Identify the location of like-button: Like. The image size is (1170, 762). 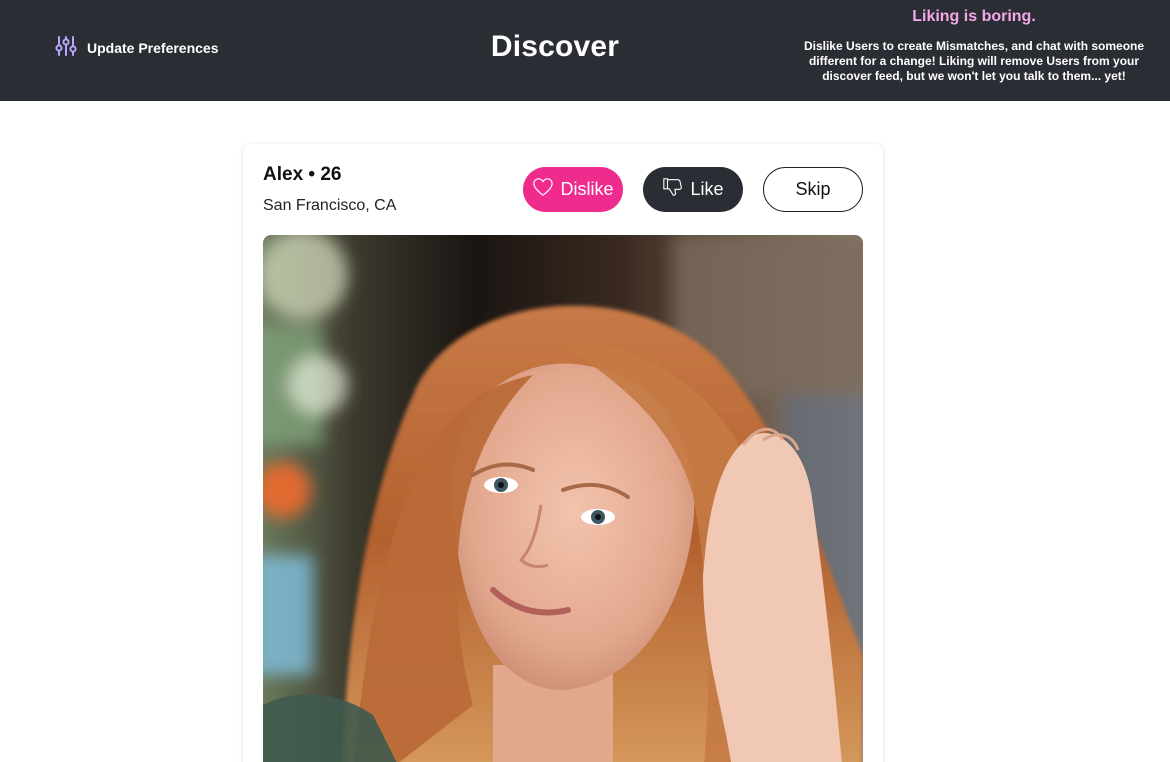
(693, 189).